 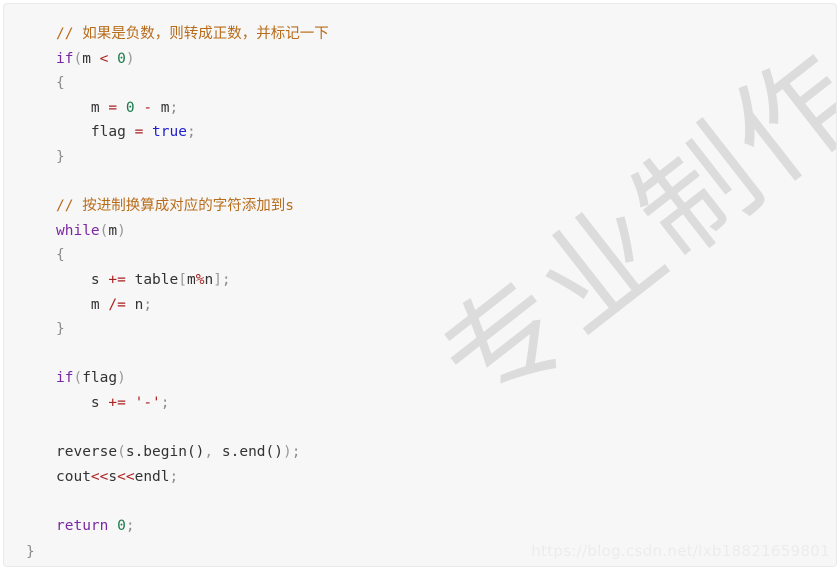 What do you see at coordinates (165, 452) in the screenshot?
I see `arg-begin-iterator: s.begin()` at bounding box center [165, 452].